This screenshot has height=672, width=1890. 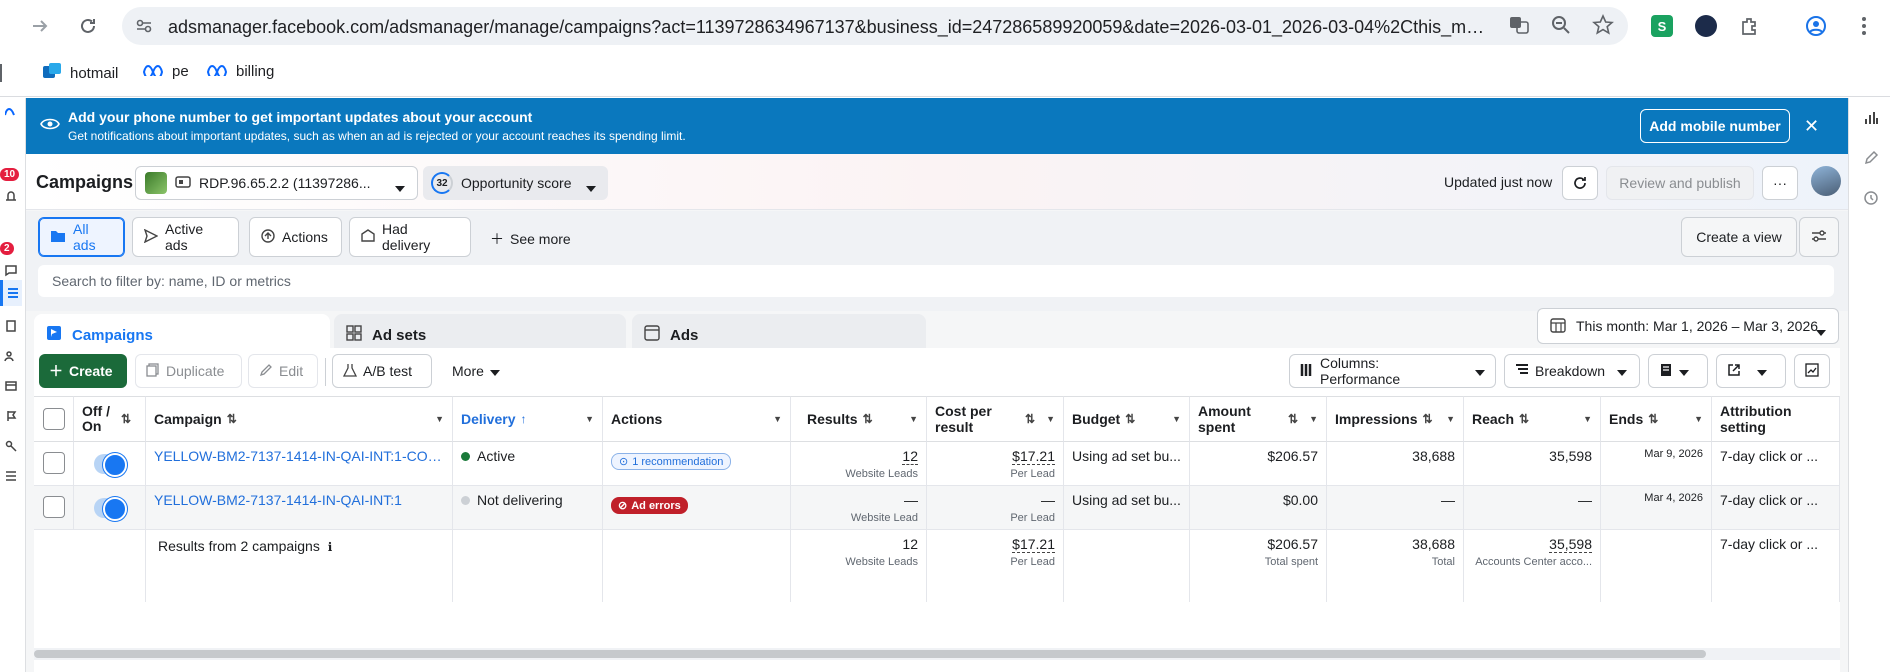 I want to click on edit-button: Edit, so click(x=283, y=371).